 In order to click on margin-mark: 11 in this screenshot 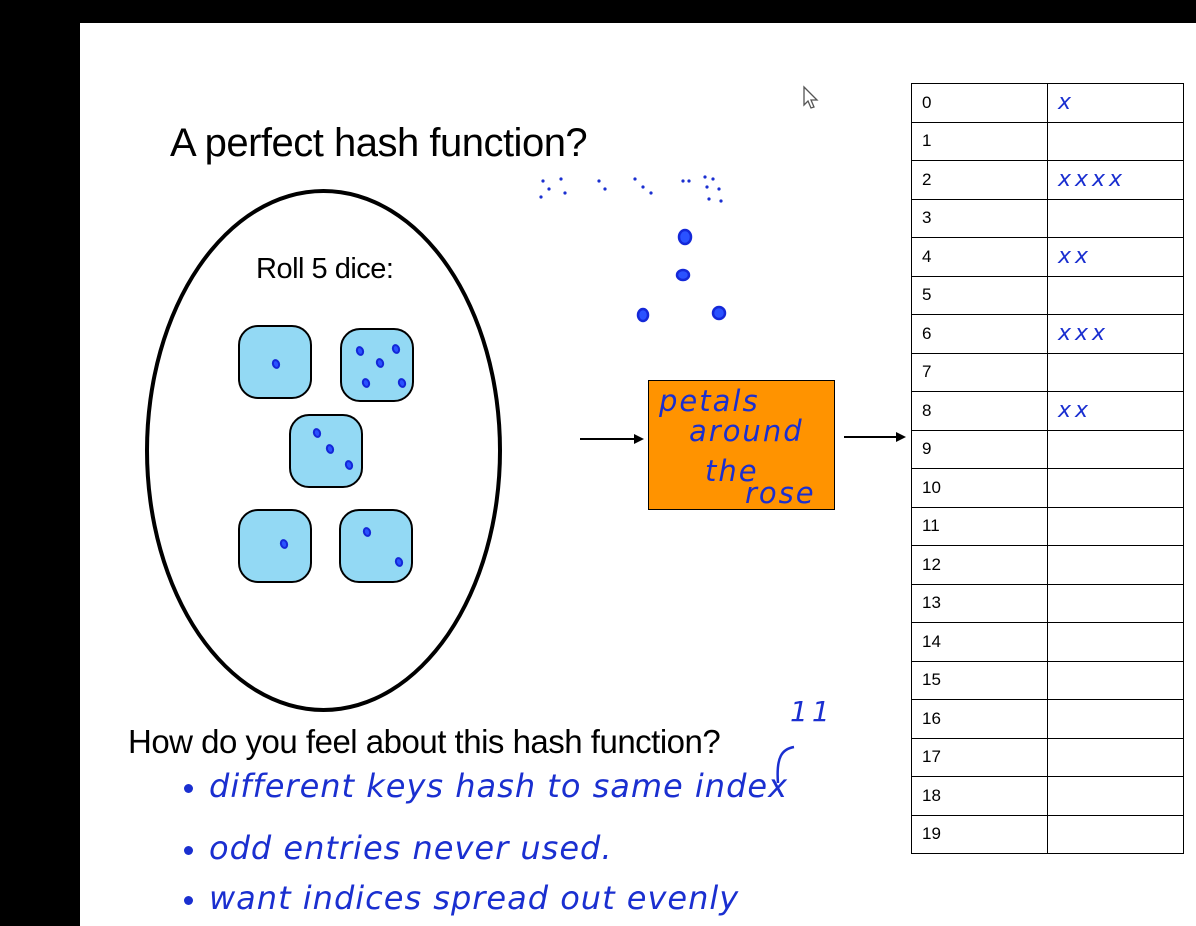, I will do `click(812, 711)`.